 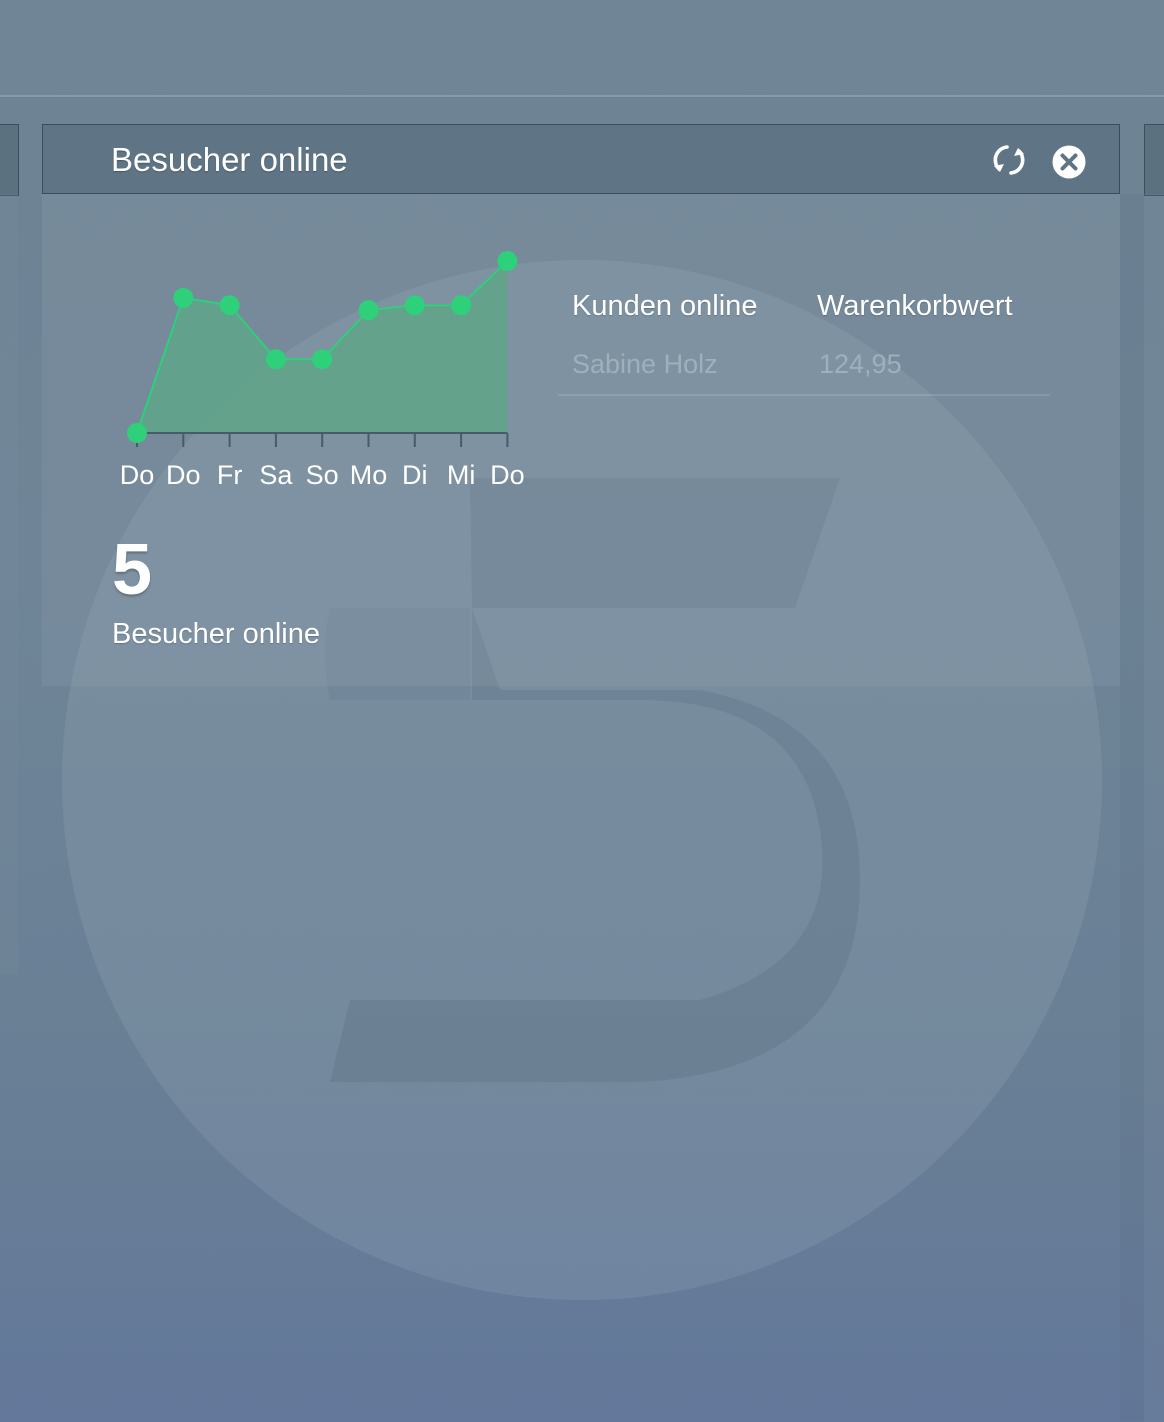 I want to click on visitors-area-chart: Do Do Fr Sa So Mo Di Mi Do, so click(x=322, y=370).